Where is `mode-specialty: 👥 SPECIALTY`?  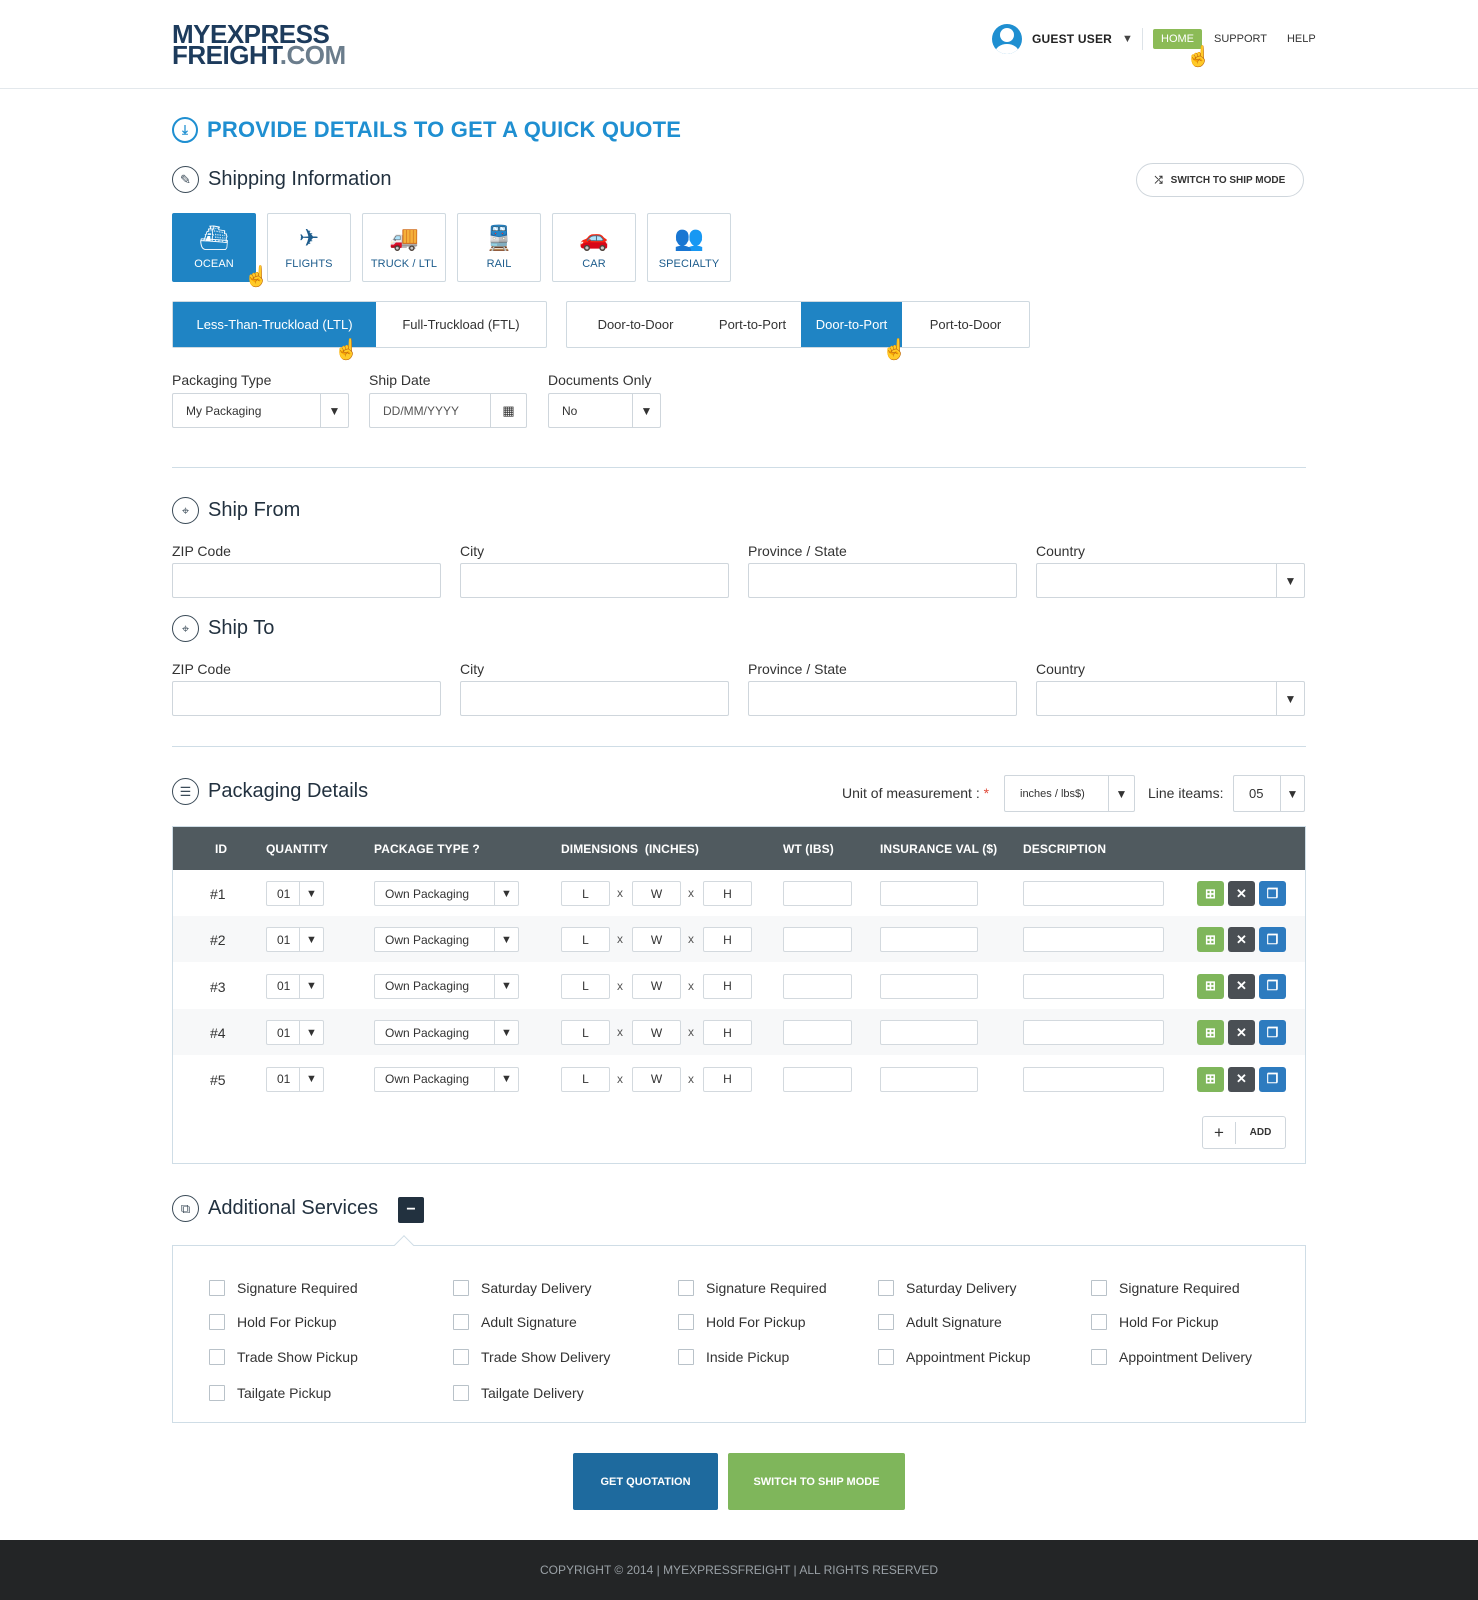 mode-specialty: 👥 SPECIALTY is located at coordinates (689, 247).